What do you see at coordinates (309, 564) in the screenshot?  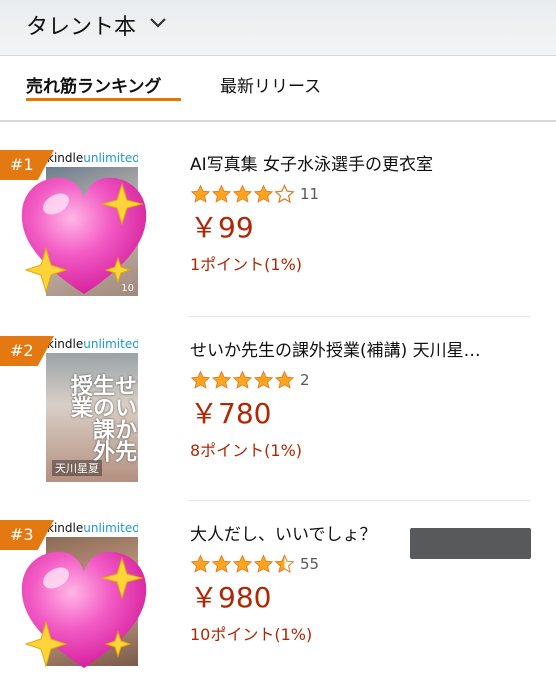 I see `rating-count: 55` at bounding box center [309, 564].